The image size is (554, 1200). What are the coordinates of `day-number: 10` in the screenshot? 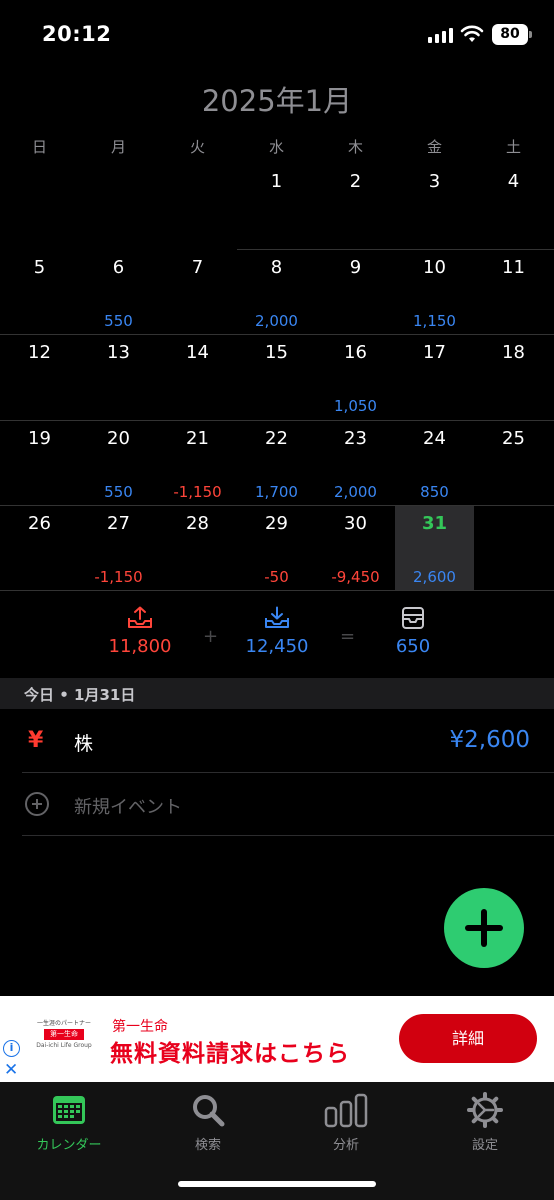 It's located at (434, 267).